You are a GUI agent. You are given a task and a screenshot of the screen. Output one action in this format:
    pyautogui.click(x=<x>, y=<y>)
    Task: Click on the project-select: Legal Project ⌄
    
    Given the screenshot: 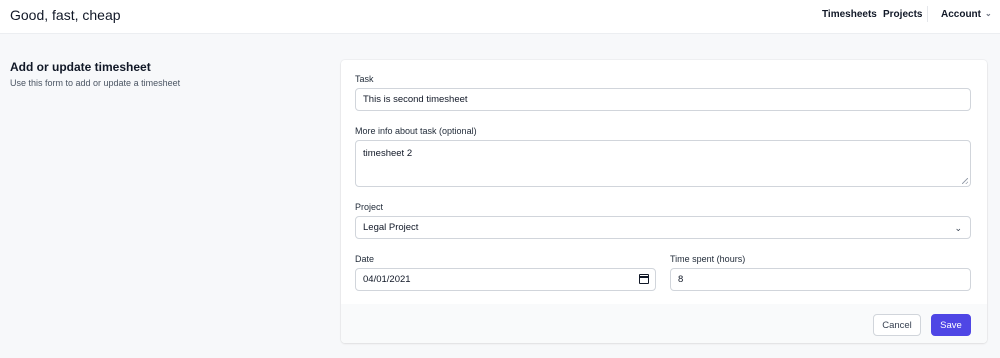 What is the action you would take?
    pyautogui.click(x=663, y=227)
    